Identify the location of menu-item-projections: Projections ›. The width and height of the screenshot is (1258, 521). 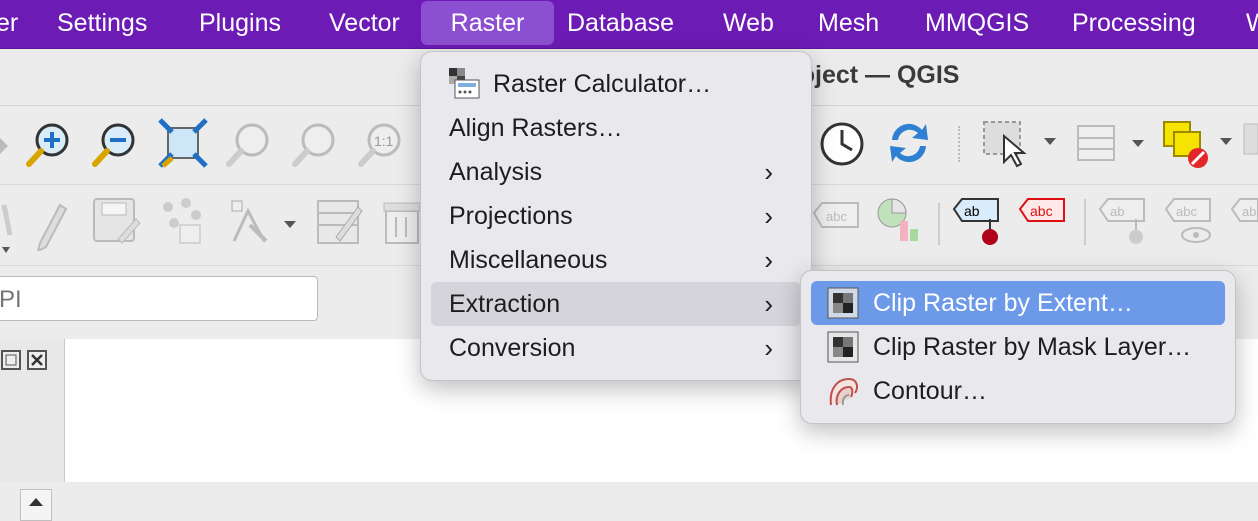
(616, 216).